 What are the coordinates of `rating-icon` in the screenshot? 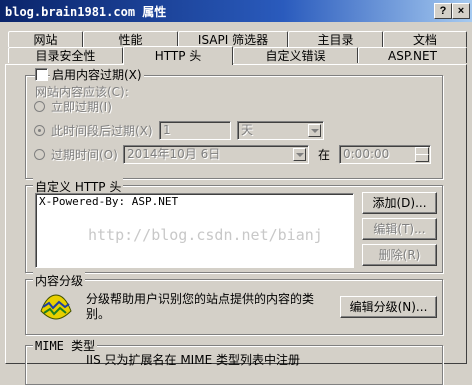 It's located at (56, 306).